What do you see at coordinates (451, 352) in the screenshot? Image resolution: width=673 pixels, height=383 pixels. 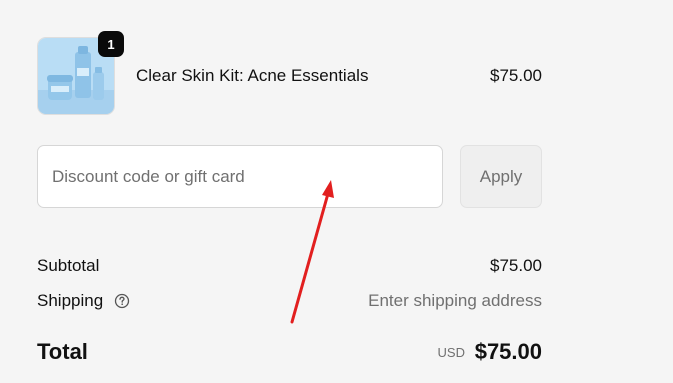 I see `currency-code: USD` at bounding box center [451, 352].